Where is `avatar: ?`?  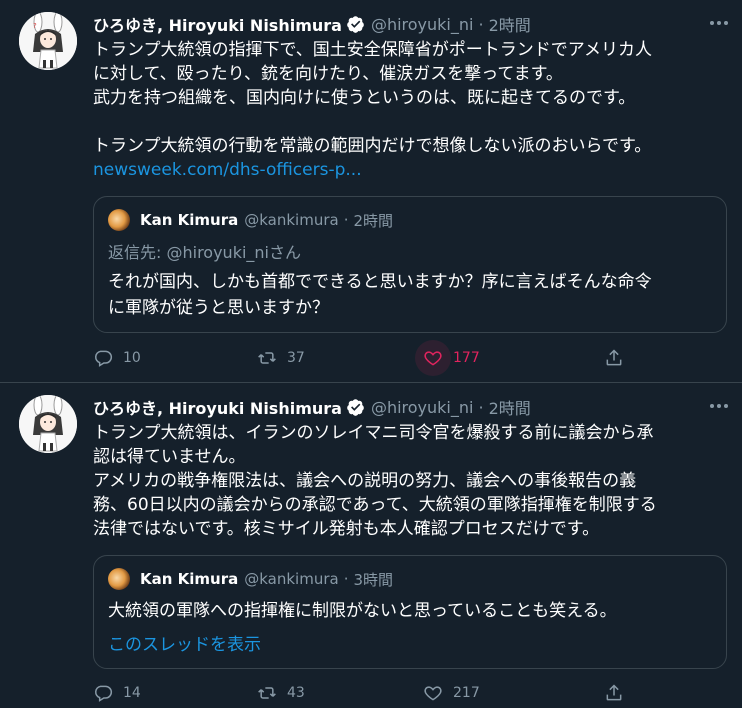 avatar: ? is located at coordinates (48, 41).